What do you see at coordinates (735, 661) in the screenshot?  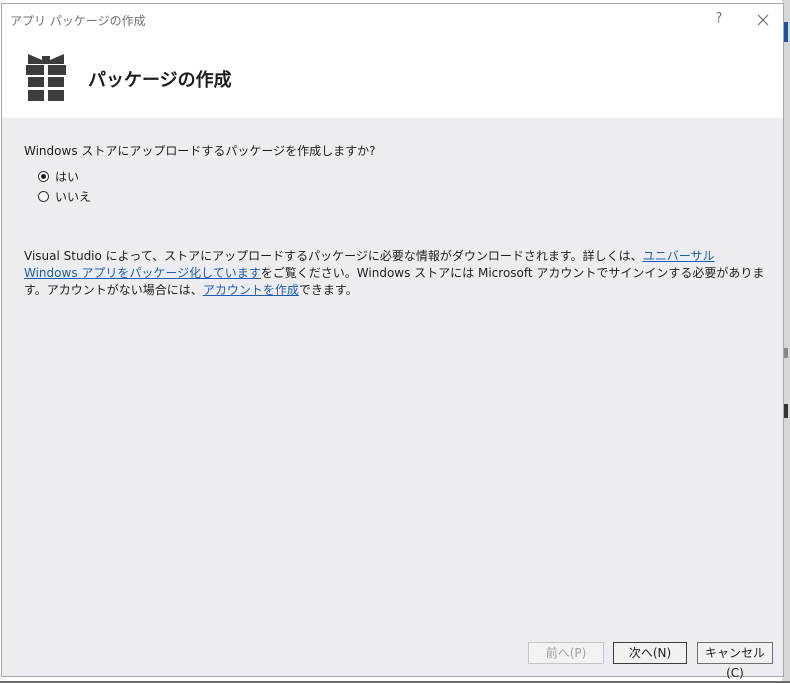 I see `cancel-button: キャンセル(C)` at bounding box center [735, 661].